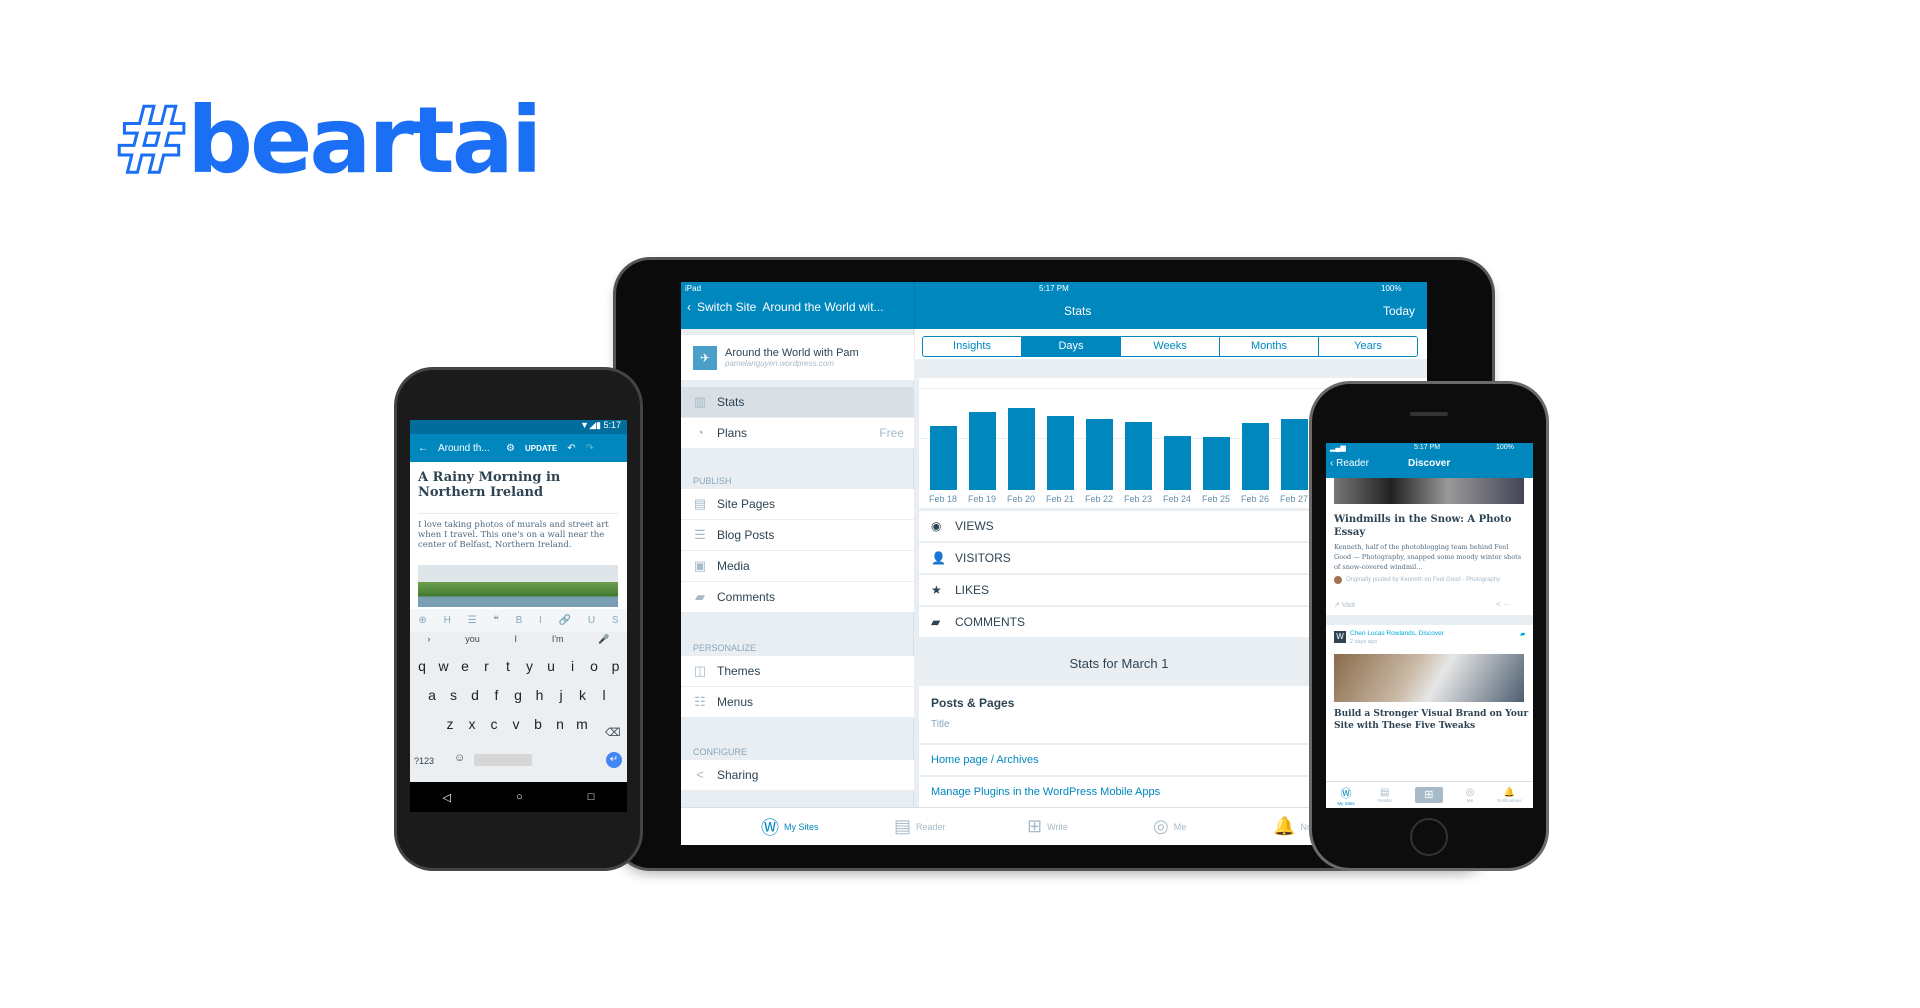 The width and height of the screenshot is (1920, 1008). I want to click on write-button: ⊞, so click(1428, 795).